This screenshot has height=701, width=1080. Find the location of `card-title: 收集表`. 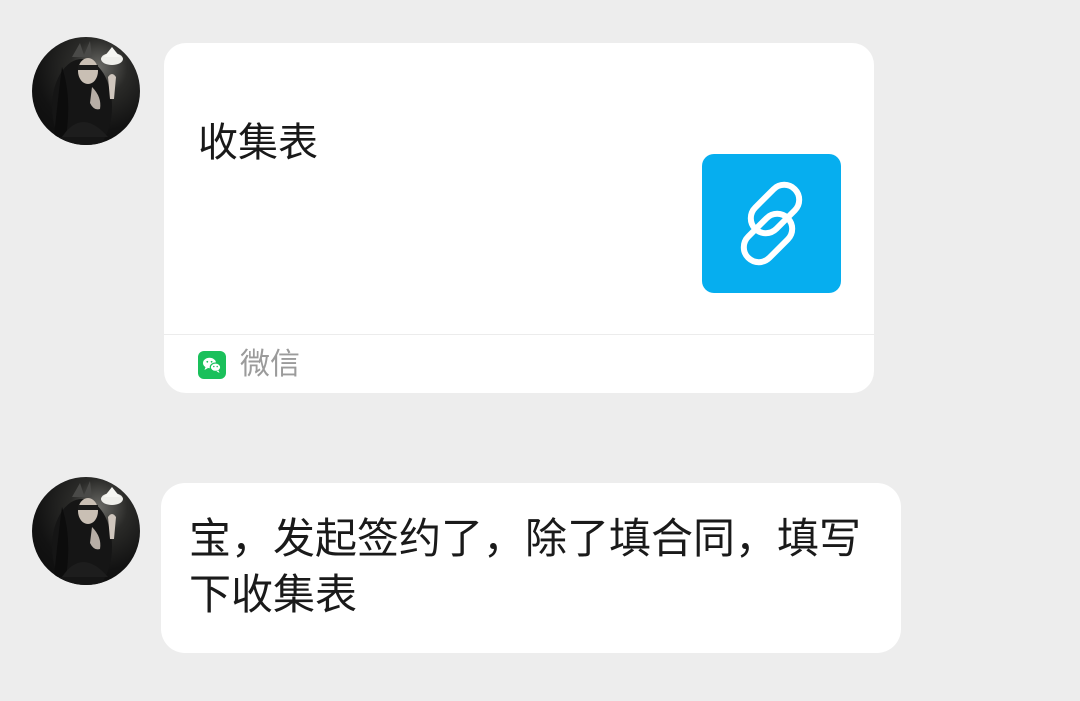

card-title: 收集表 is located at coordinates (258, 143).